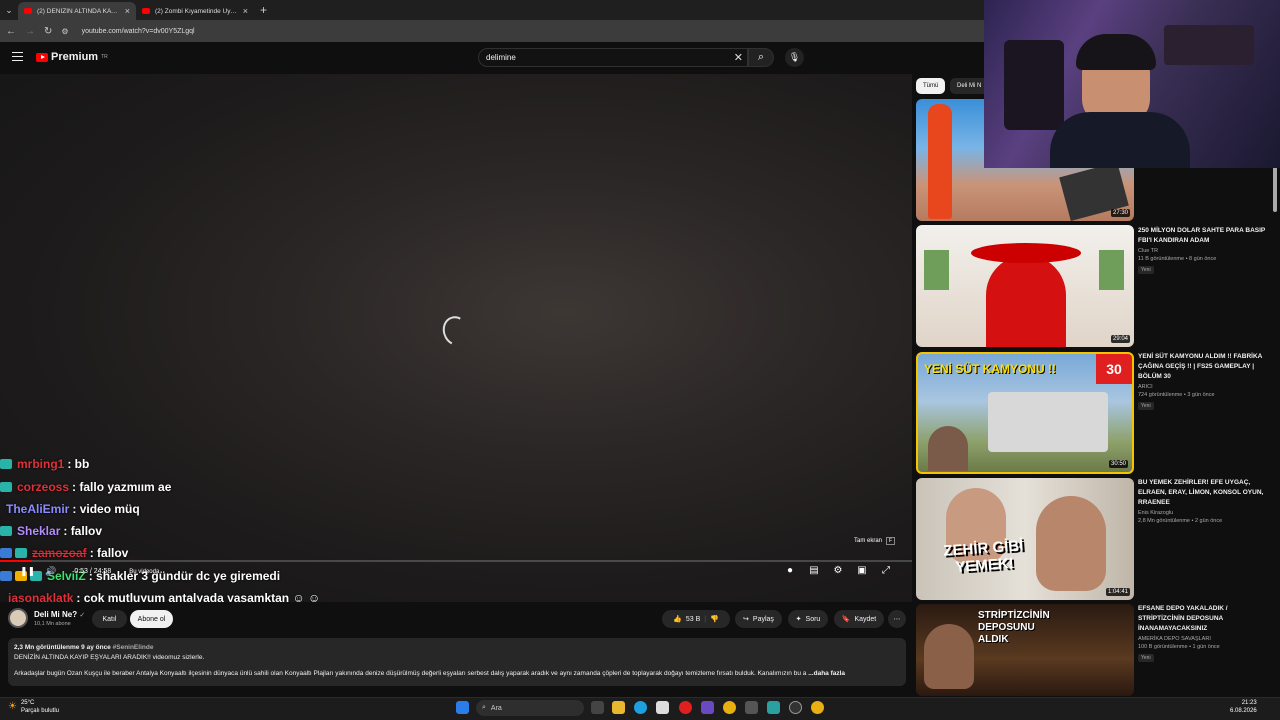 This screenshot has height=720, width=1280. I want to click on clear-search-icon: ✕, so click(738, 57).